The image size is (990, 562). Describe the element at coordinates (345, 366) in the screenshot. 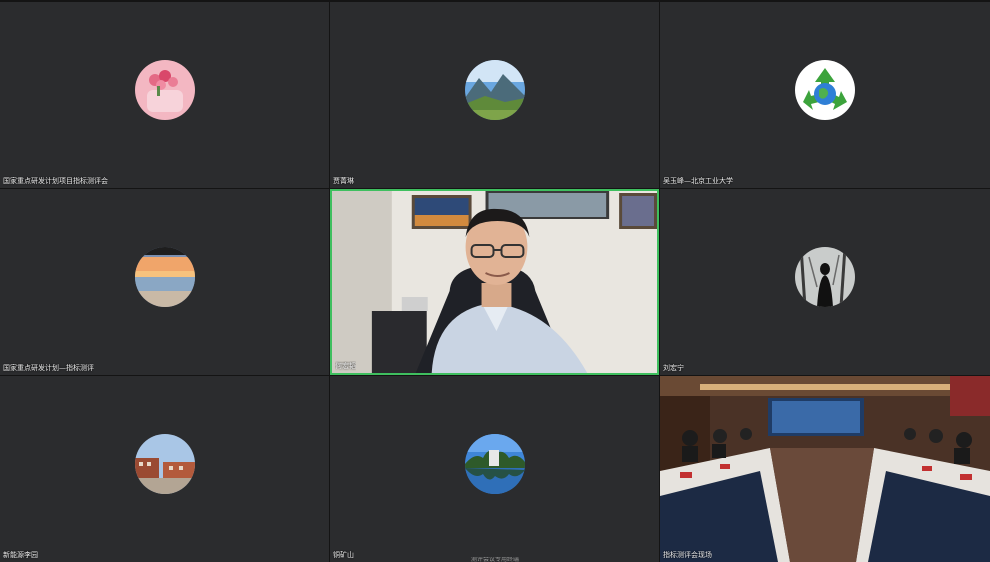

I see `participant-name: 何宏韬` at that location.